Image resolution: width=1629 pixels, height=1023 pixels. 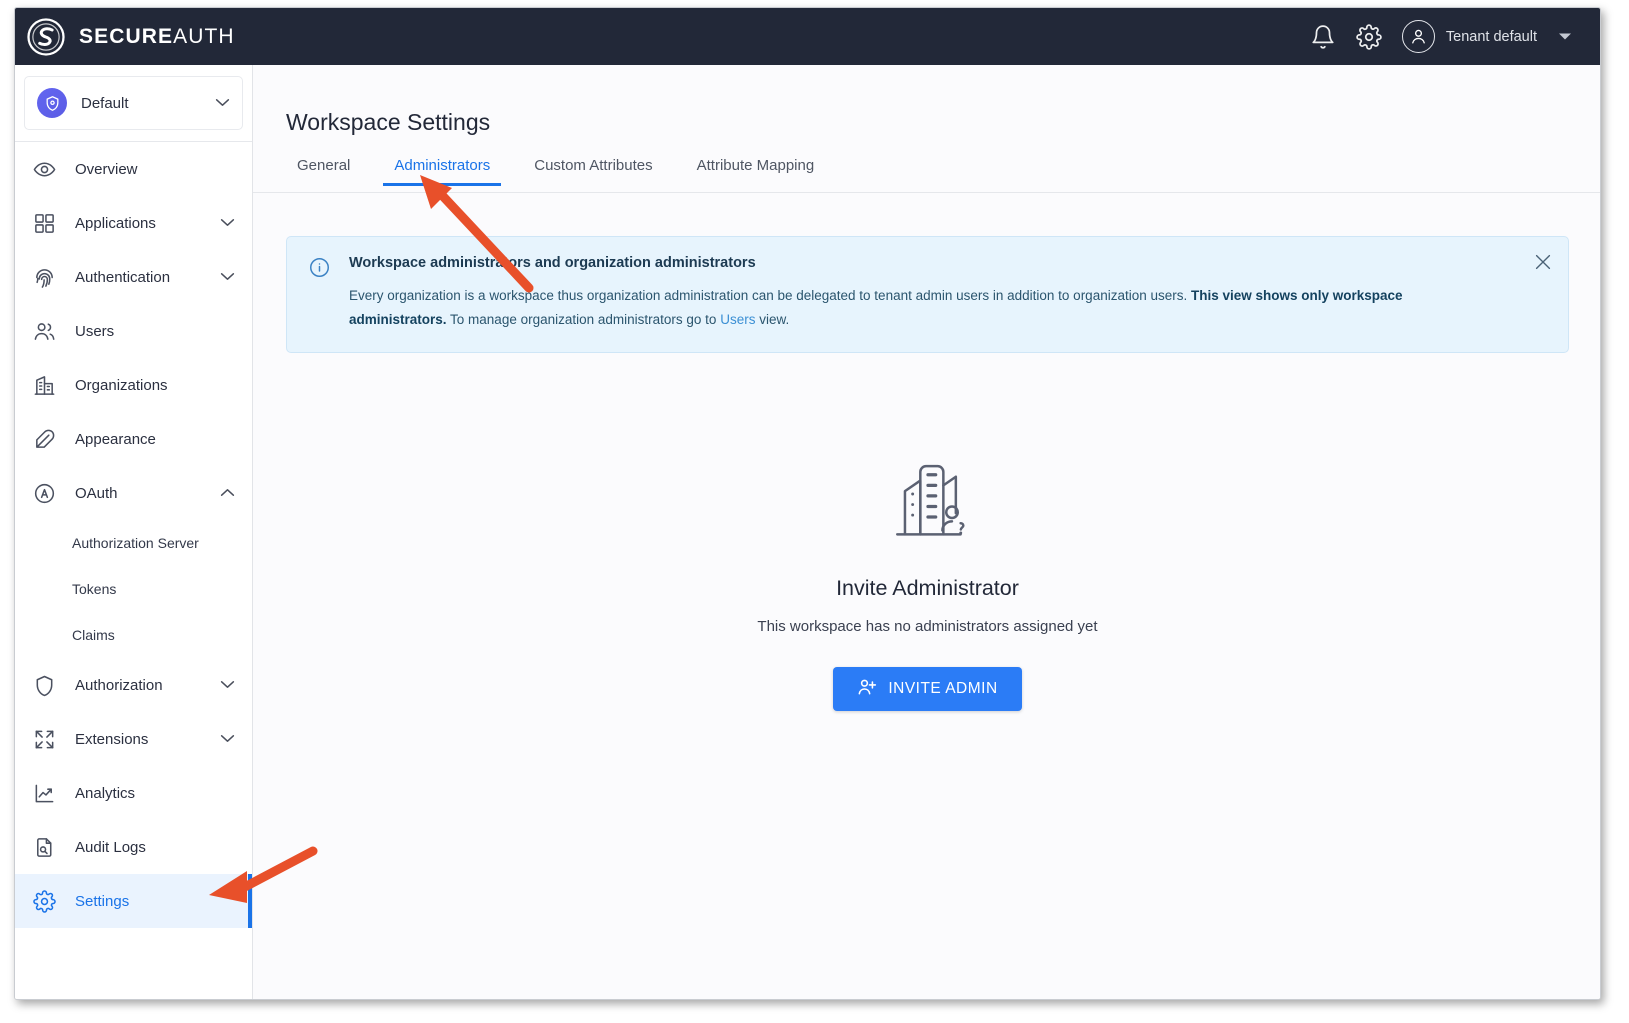 I want to click on sidebar-item-organizations: Organizations, so click(x=133, y=385).